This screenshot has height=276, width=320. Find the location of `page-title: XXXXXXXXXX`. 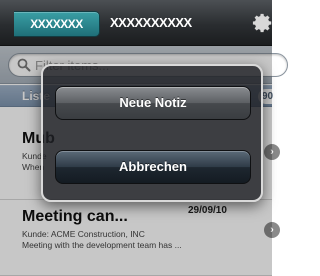

page-title: XXXXXXXXXX is located at coordinates (151, 22).